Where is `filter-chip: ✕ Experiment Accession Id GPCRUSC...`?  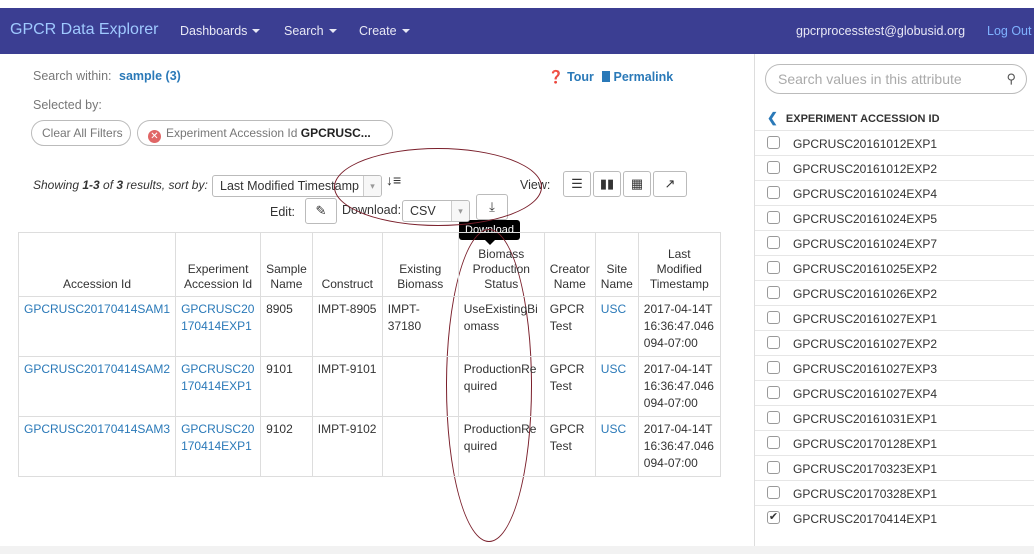 filter-chip: ✕ Experiment Accession Id GPCRUSC... is located at coordinates (265, 133).